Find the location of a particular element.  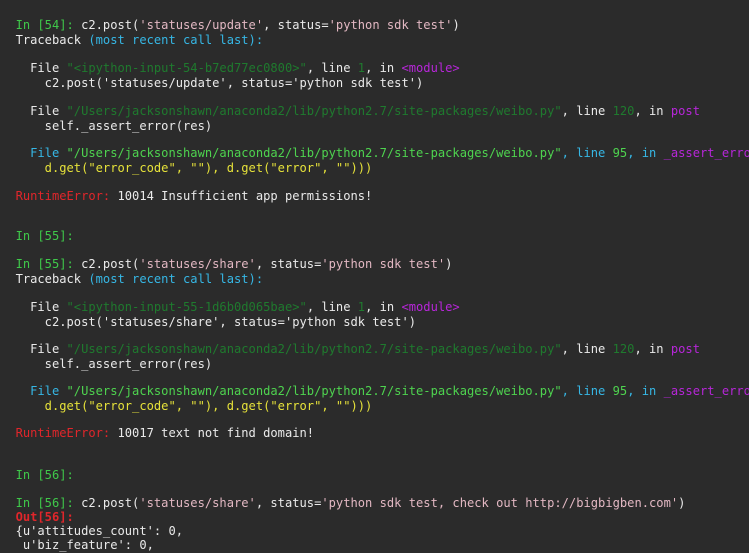

output-line: {u'attitudes_count': 0, is located at coordinates (92, 523).